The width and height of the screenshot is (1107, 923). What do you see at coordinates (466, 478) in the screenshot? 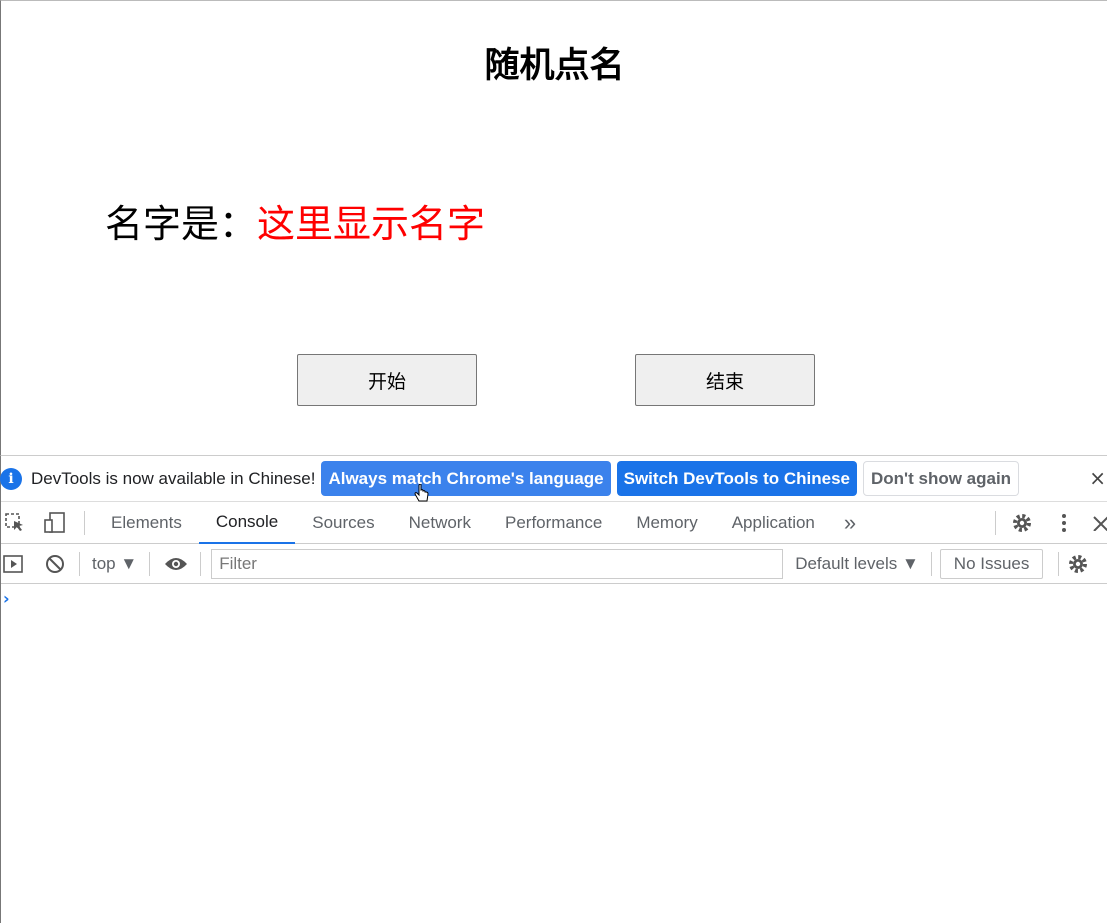
I see `always-match-language-button: Always match Chrome's language` at bounding box center [466, 478].